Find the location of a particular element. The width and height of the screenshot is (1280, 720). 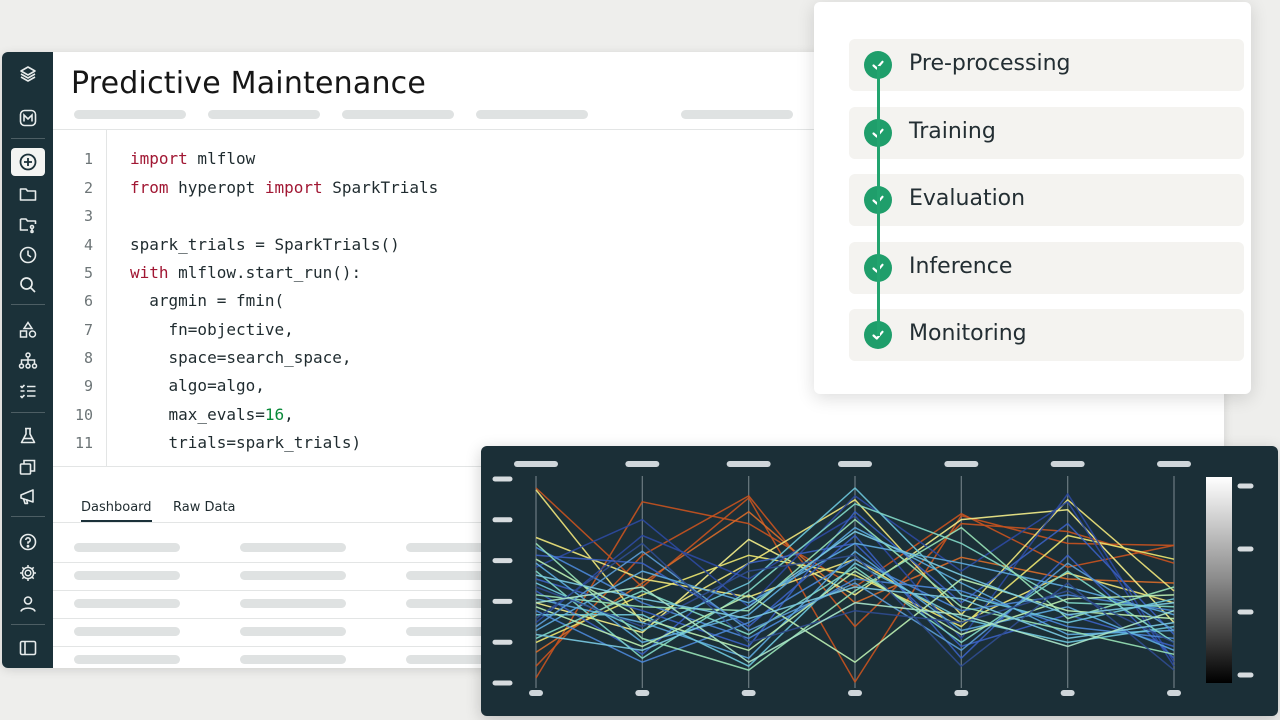

user-icon is located at coordinates (28, 604).